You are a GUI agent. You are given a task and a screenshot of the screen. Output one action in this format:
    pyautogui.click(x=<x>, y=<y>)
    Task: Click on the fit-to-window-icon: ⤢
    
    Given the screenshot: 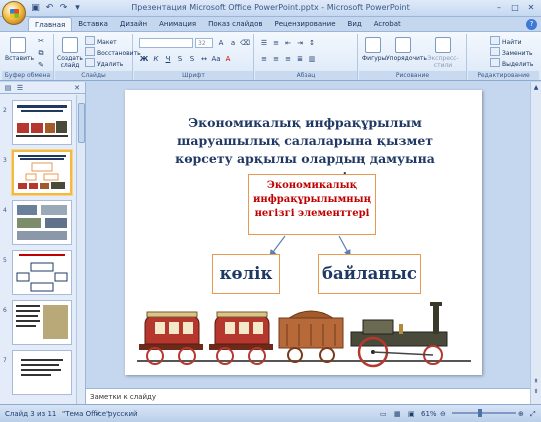 What is the action you would take?
    pyautogui.click(x=533, y=413)
    